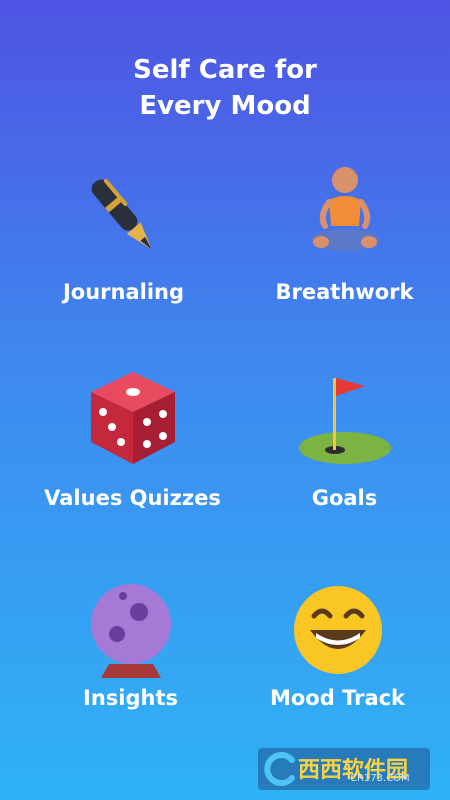  Describe the element at coordinates (344, 498) in the screenshot. I see `feature-label-goals: Goals` at that location.